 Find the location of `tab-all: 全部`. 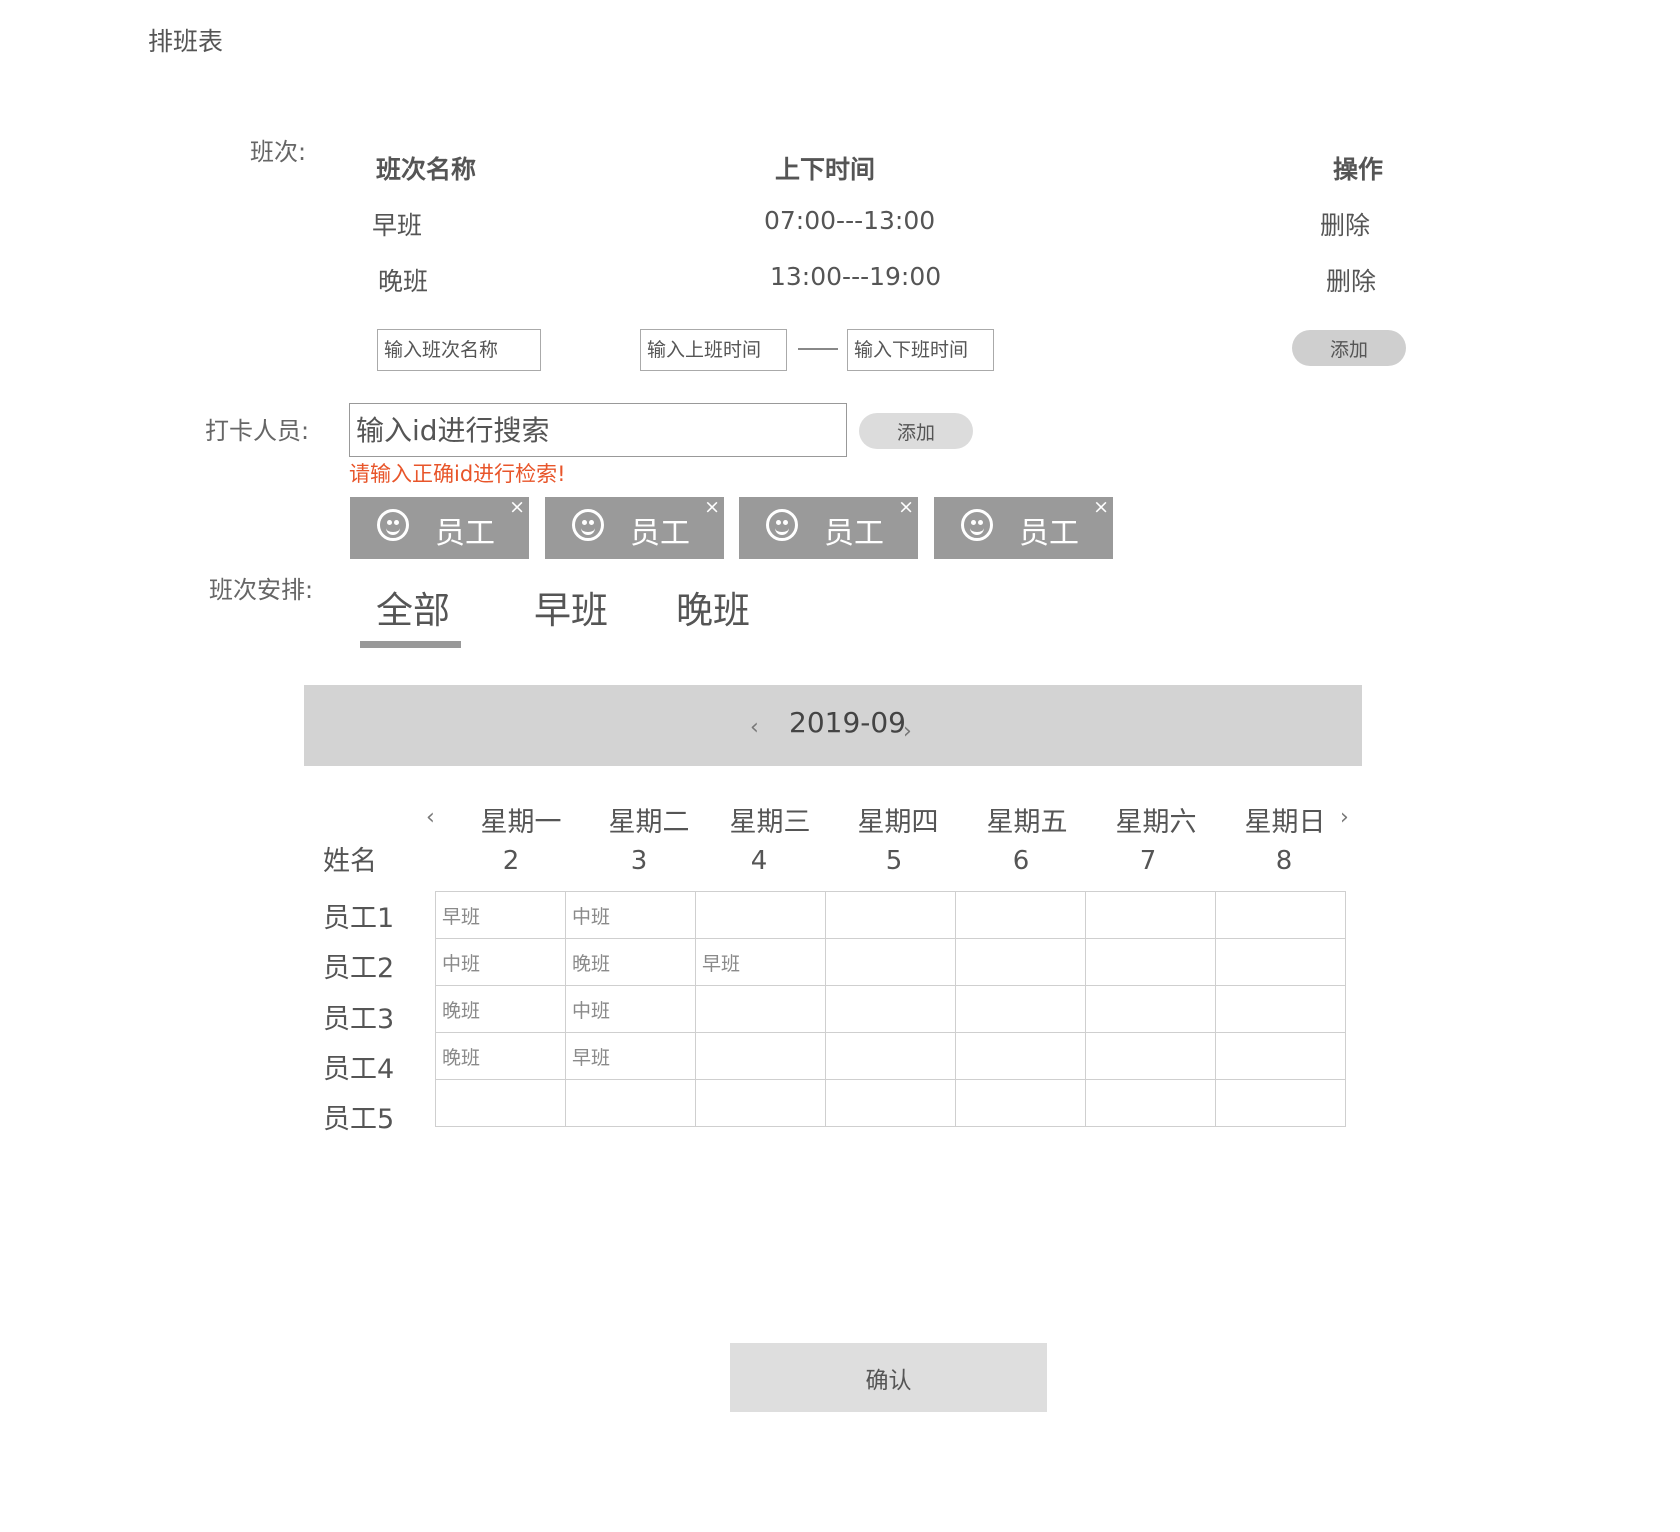

tab-all: 全部 is located at coordinates (413, 607).